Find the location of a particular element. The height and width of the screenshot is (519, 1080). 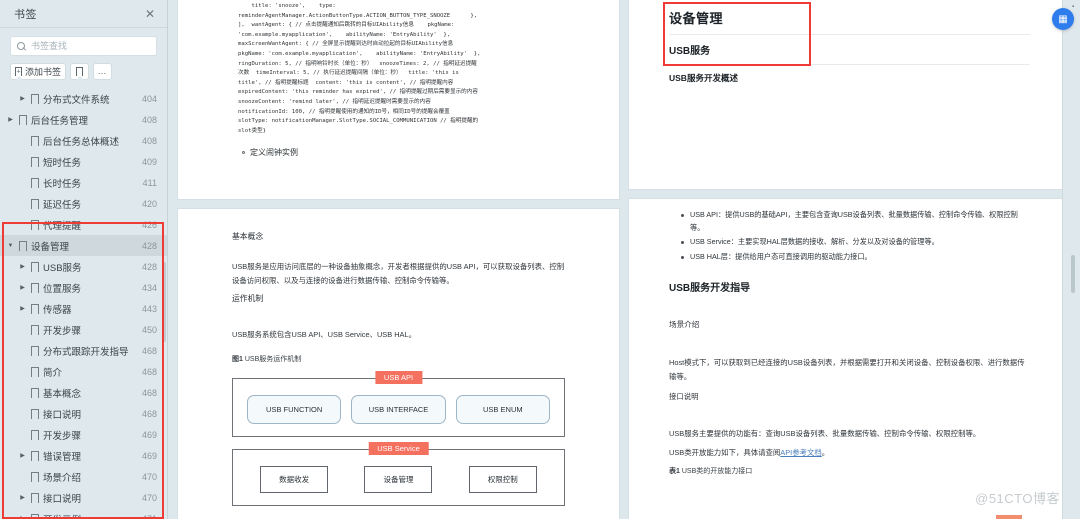

pin-icon: ▪ is located at coordinates (1074, 7).